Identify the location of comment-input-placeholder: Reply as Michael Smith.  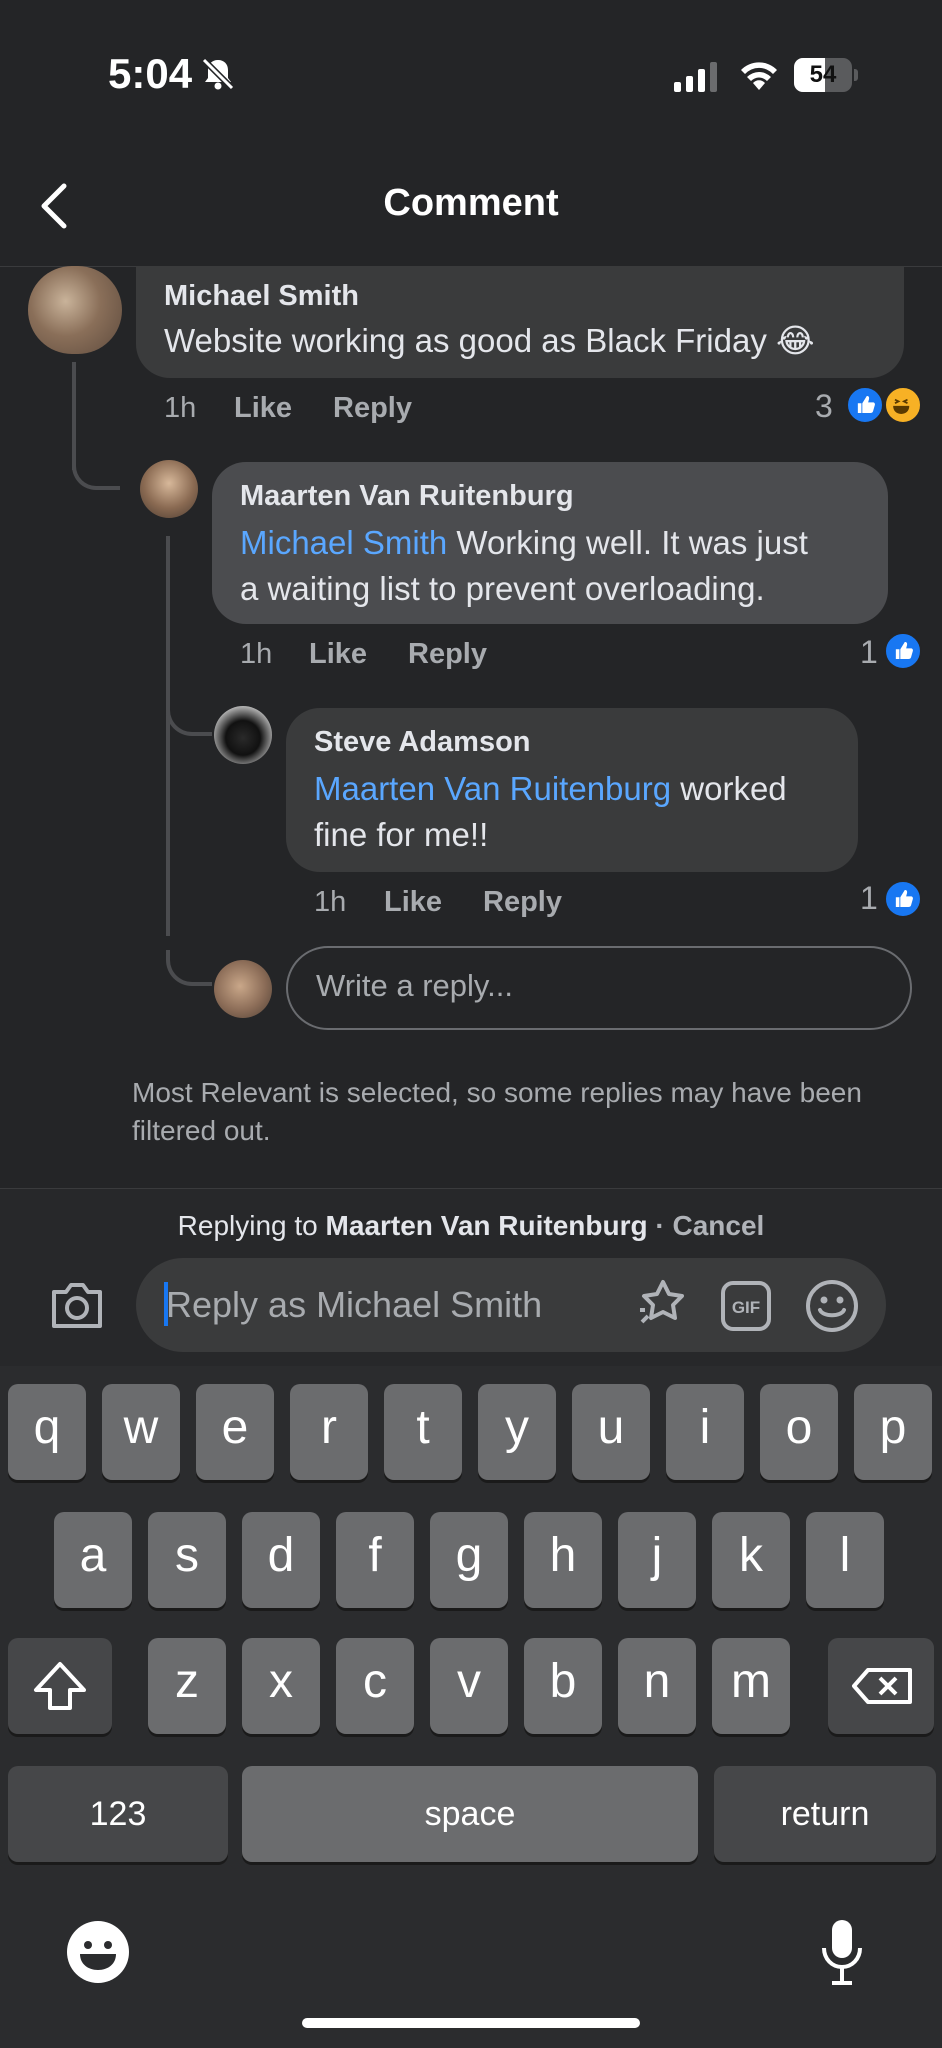
(354, 1304).